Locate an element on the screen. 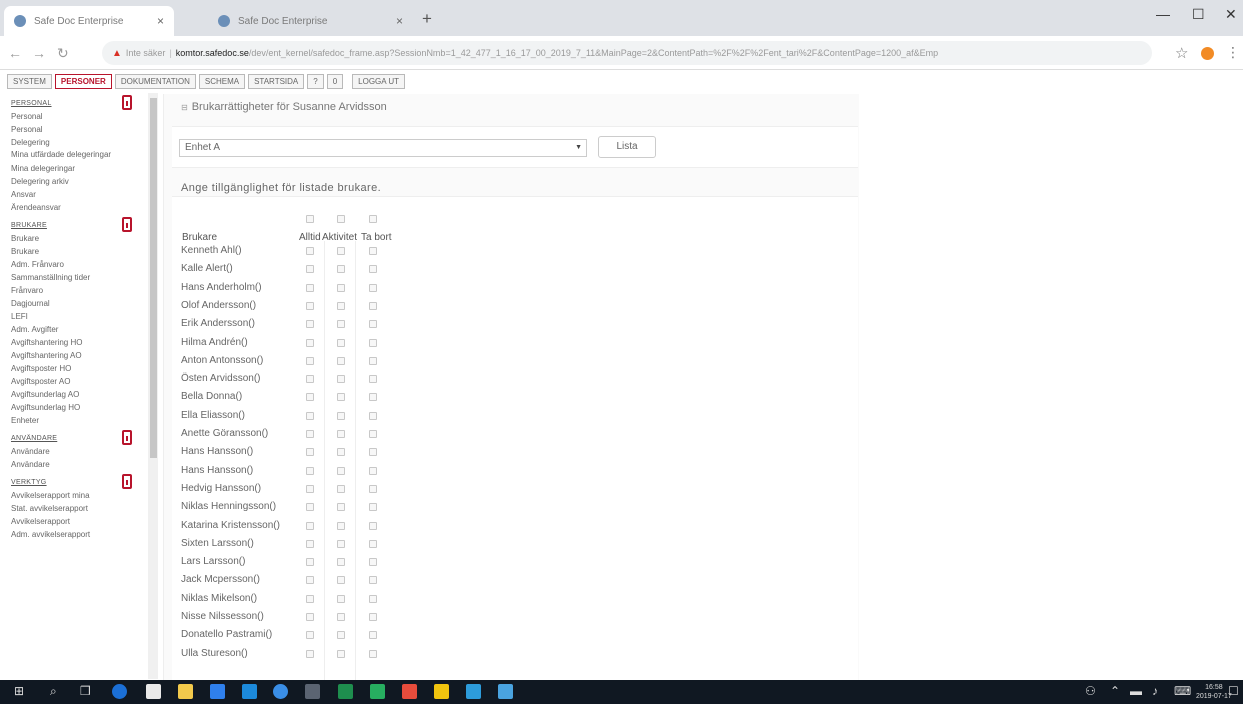 The width and height of the screenshot is (1243, 704). browser-tab-2: Safe Doc Enterprise × is located at coordinates (310, 21).